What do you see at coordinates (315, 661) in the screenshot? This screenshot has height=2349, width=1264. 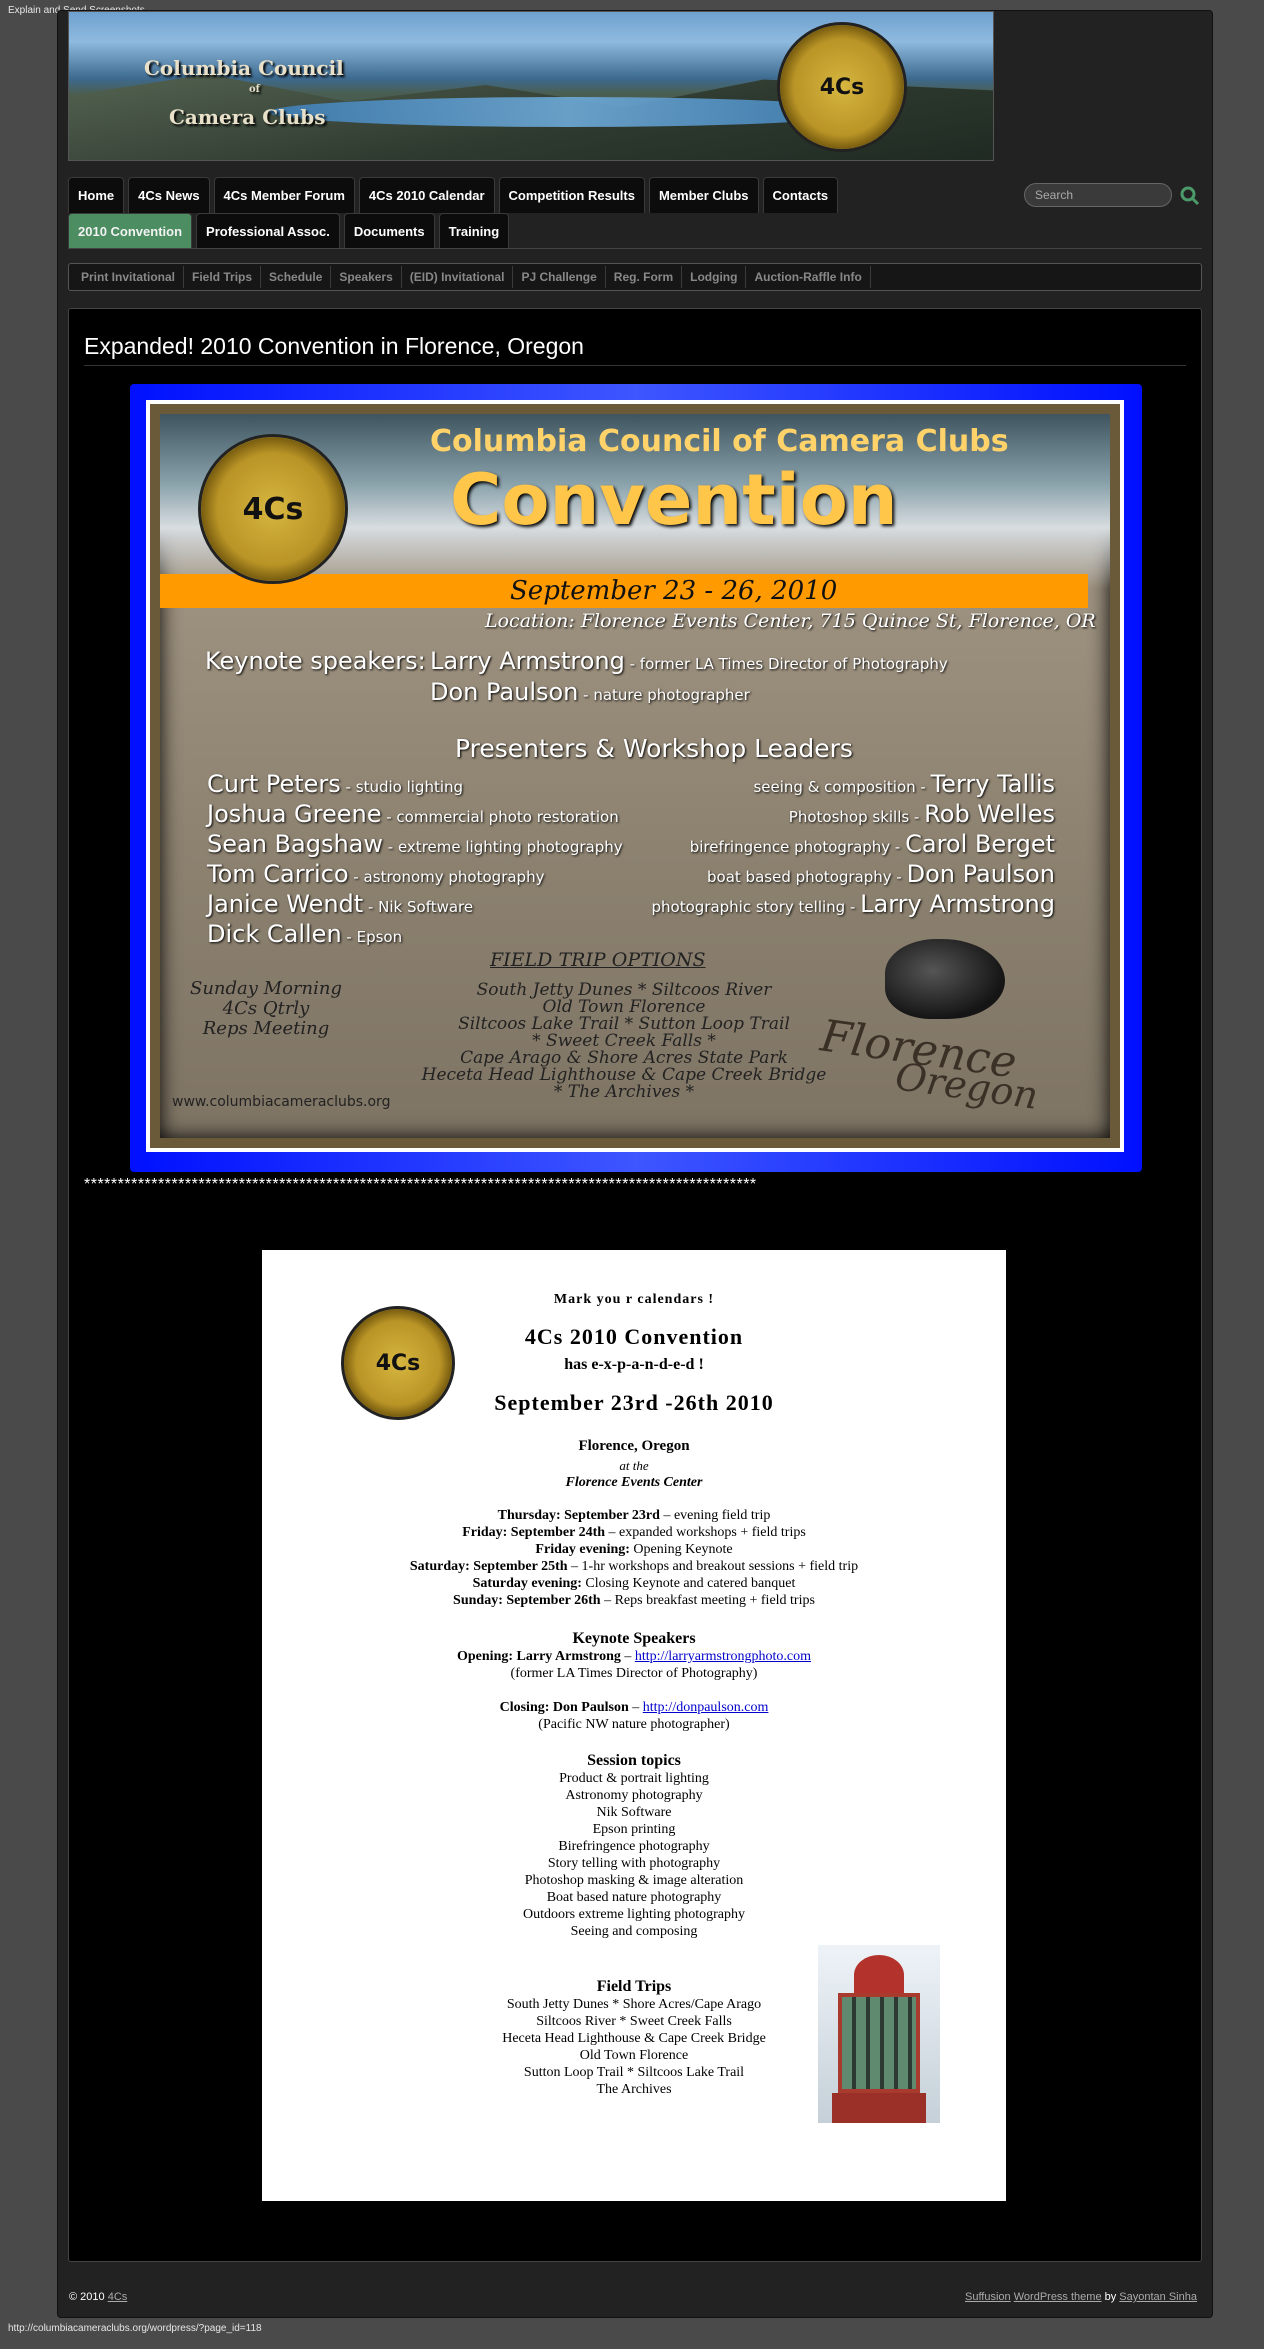 I see `poster-keynote-label: Keynote speakers:` at bounding box center [315, 661].